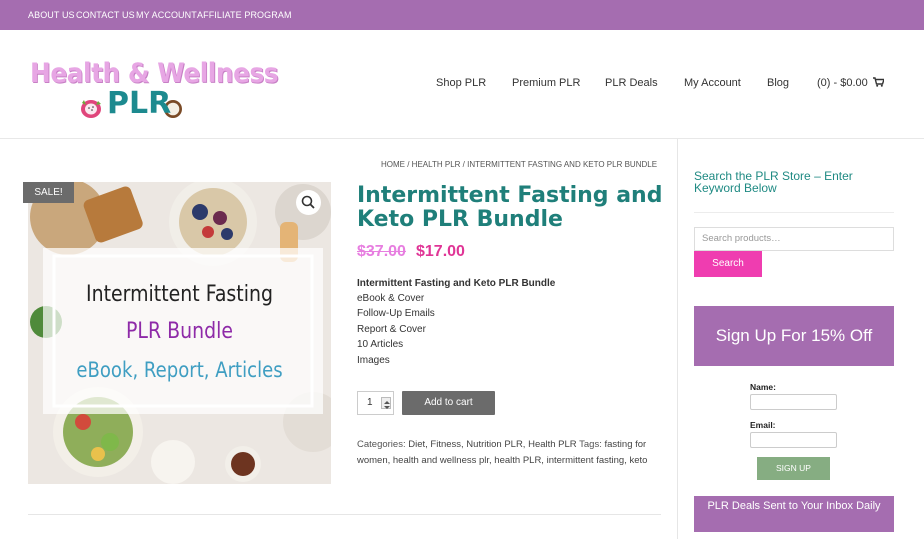  Describe the element at coordinates (793, 440) in the screenshot. I see `email-field` at that location.